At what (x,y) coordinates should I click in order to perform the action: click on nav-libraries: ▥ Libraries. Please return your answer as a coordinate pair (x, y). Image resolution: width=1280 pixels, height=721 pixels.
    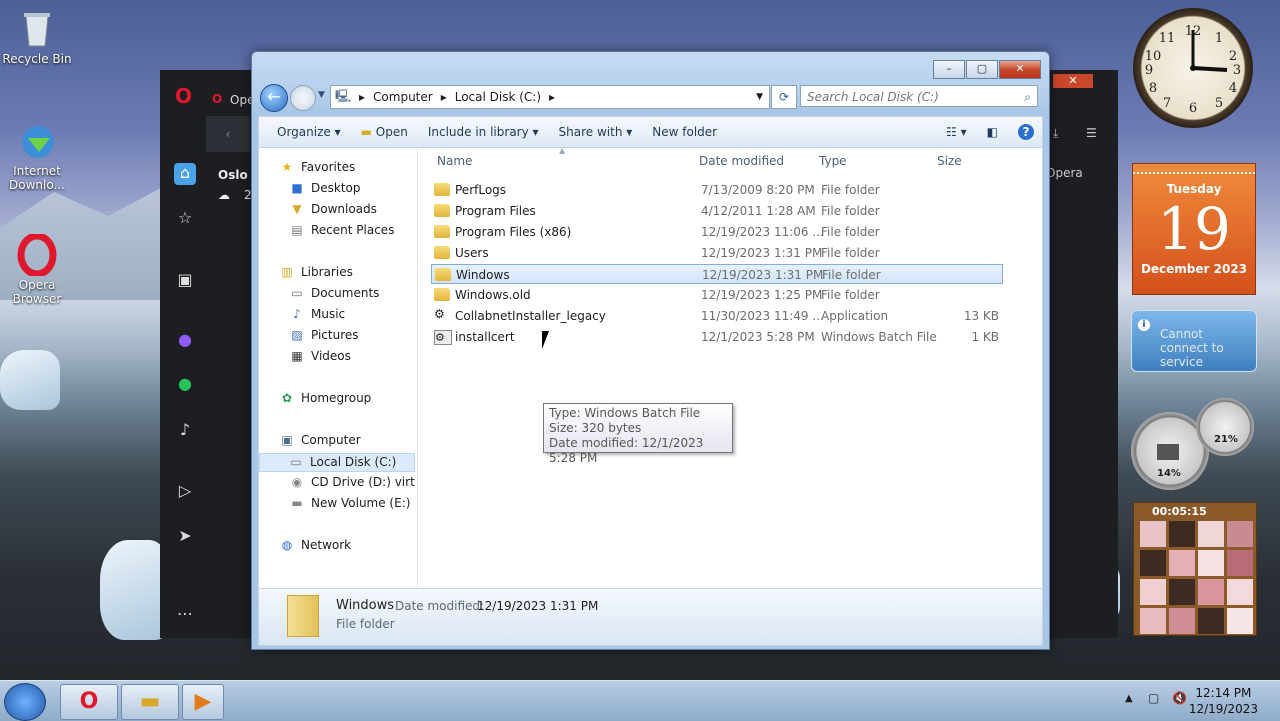
    Looking at the image, I should click on (316, 272).